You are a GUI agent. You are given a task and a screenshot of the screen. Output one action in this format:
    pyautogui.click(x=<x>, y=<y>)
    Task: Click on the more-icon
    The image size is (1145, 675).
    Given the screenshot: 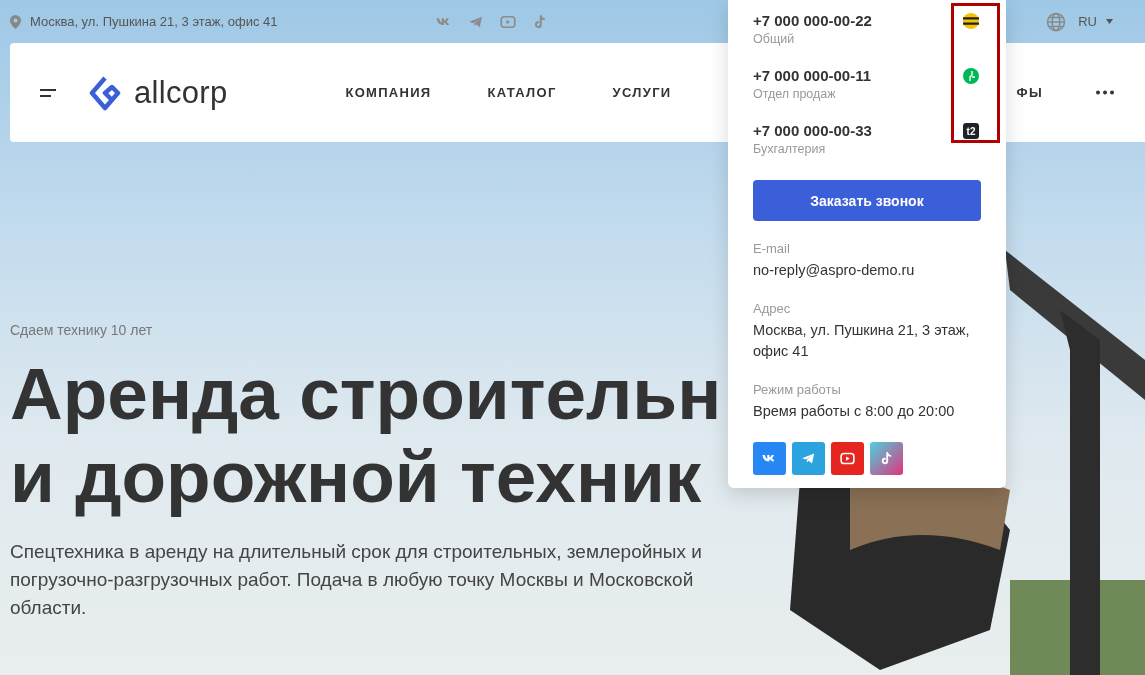 What is the action you would take?
    pyautogui.click(x=1105, y=92)
    